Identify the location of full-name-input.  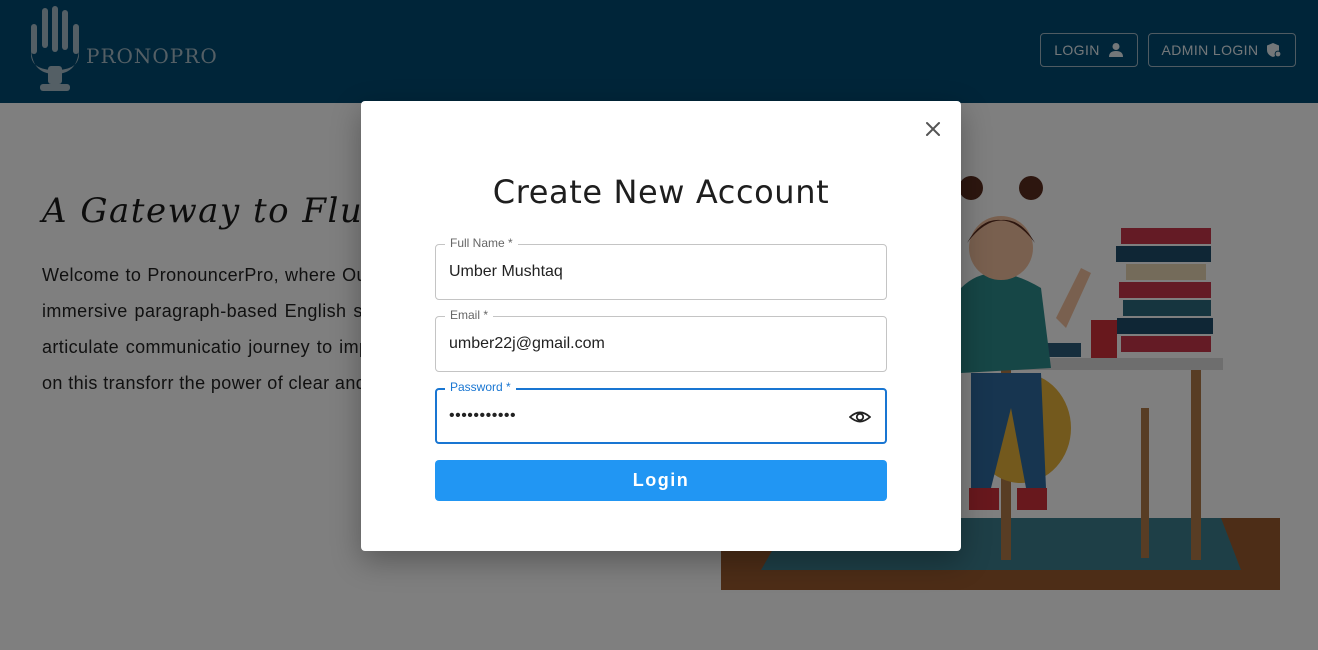
(661, 272).